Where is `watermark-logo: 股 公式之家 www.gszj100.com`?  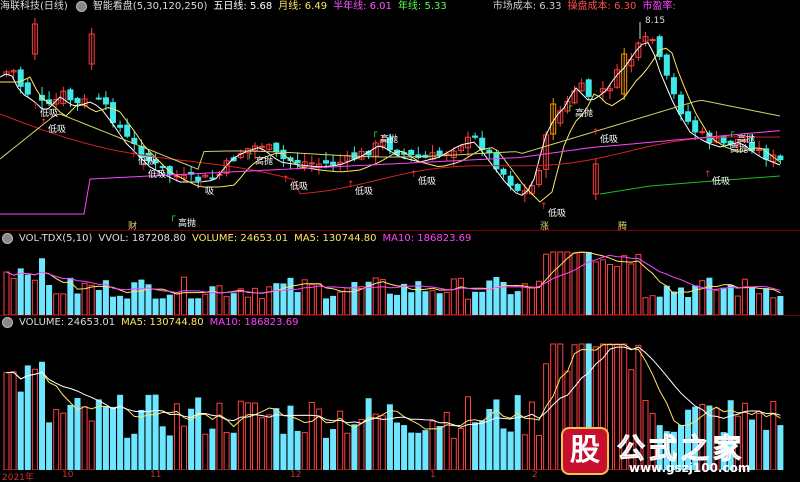 watermark-logo: 股 公式之家 www.gszj100.com is located at coordinates (677, 453).